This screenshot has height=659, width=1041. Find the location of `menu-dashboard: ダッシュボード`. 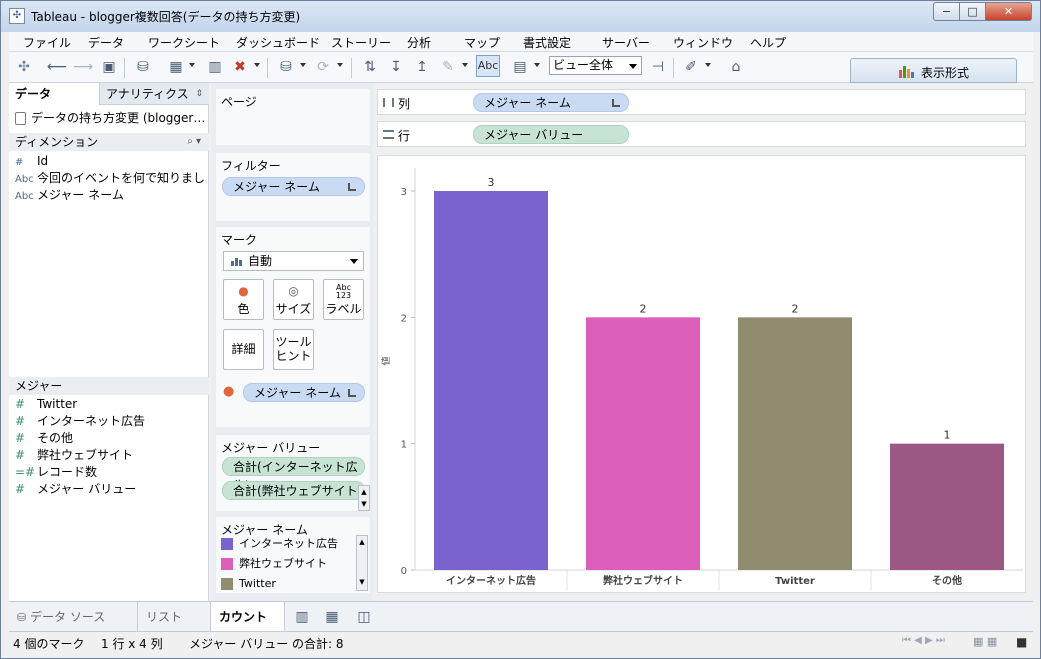

menu-dashboard: ダッシュボード is located at coordinates (278, 42).